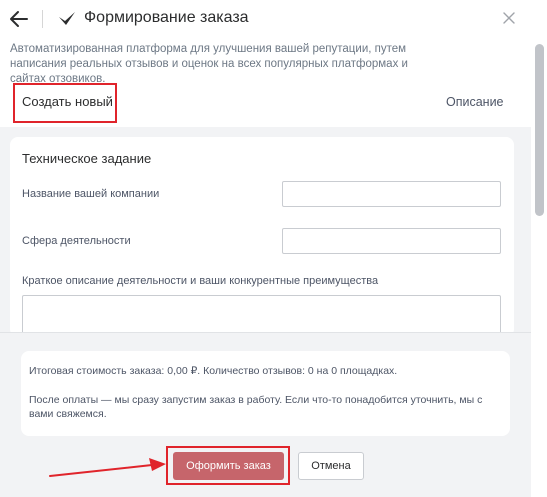 The image size is (547, 497). What do you see at coordinates (67, 101) in the screenshot?
I see `tab-create-new: Создать новый` at bounding box center [67, 101].